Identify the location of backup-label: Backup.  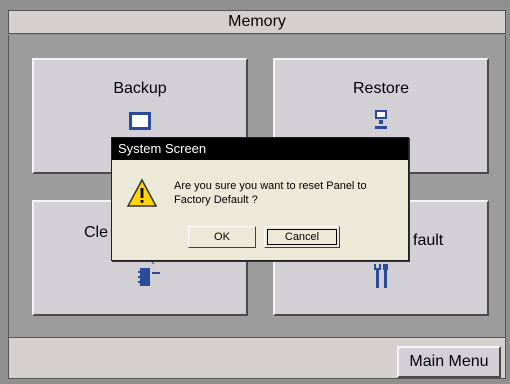
(140, 88).